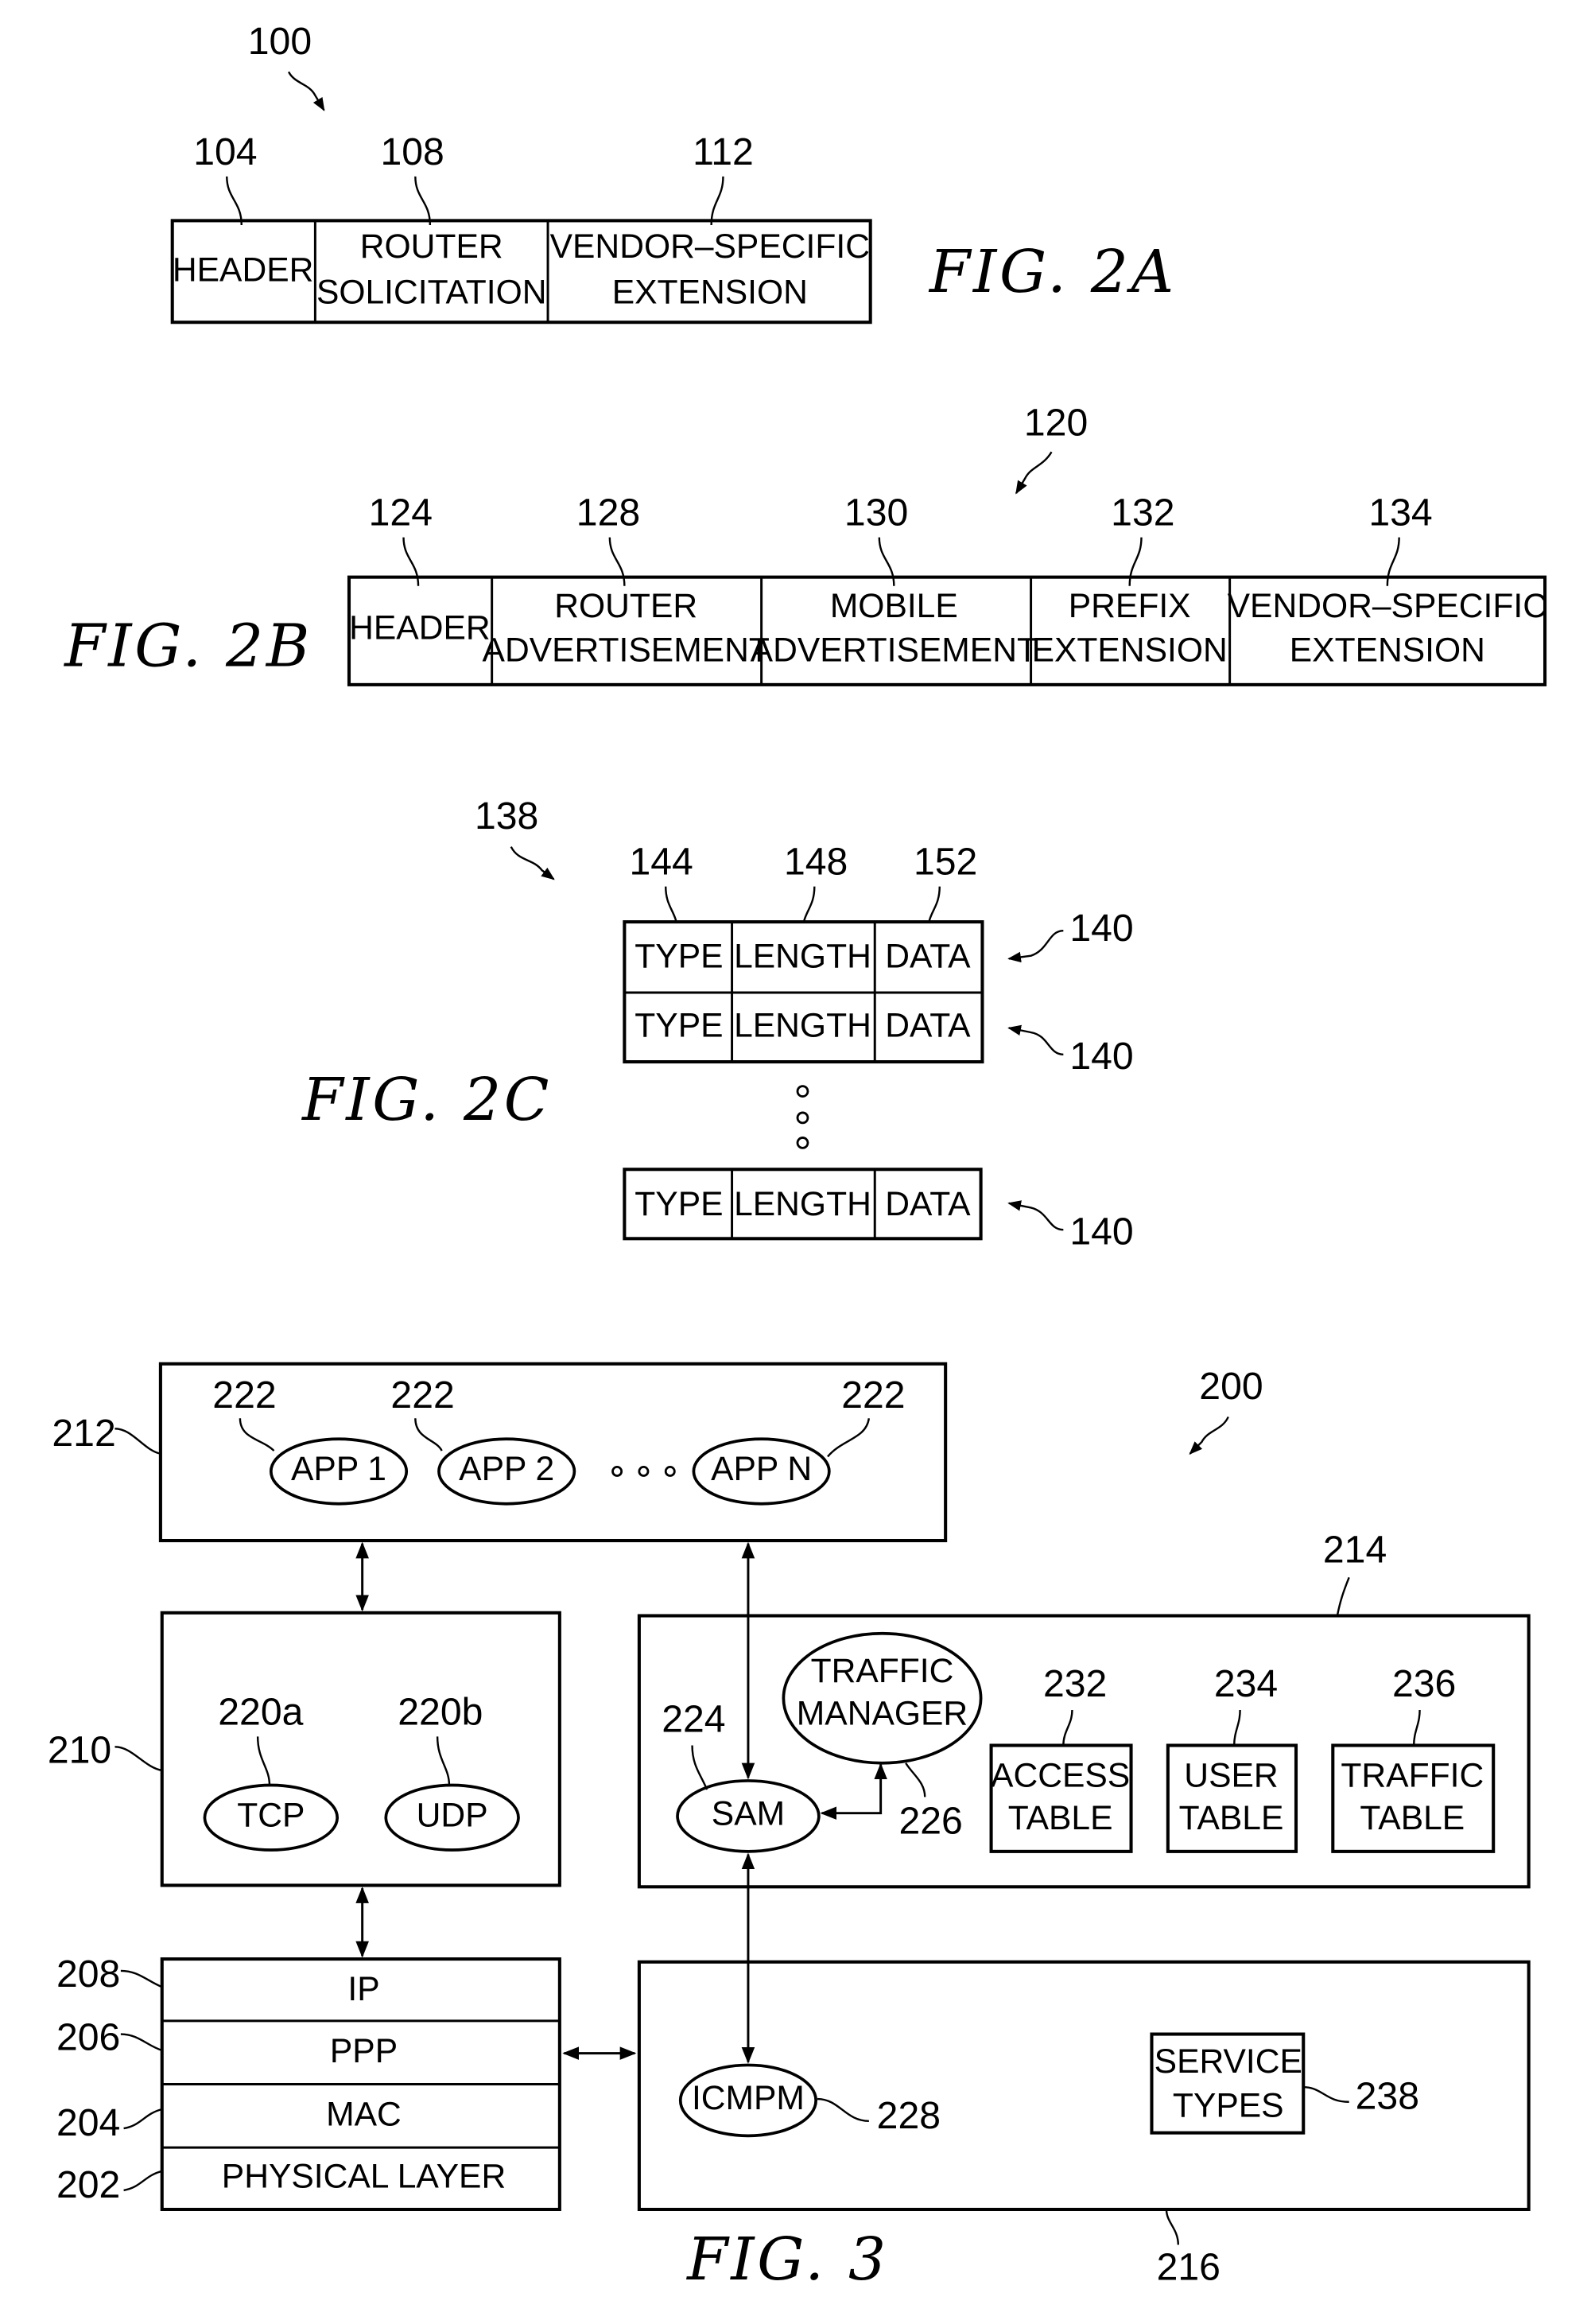  What do you see at coordinates (79, 1749) in the screenshot?
I see `ref-210: 210` at bounding box center [79, 1749].